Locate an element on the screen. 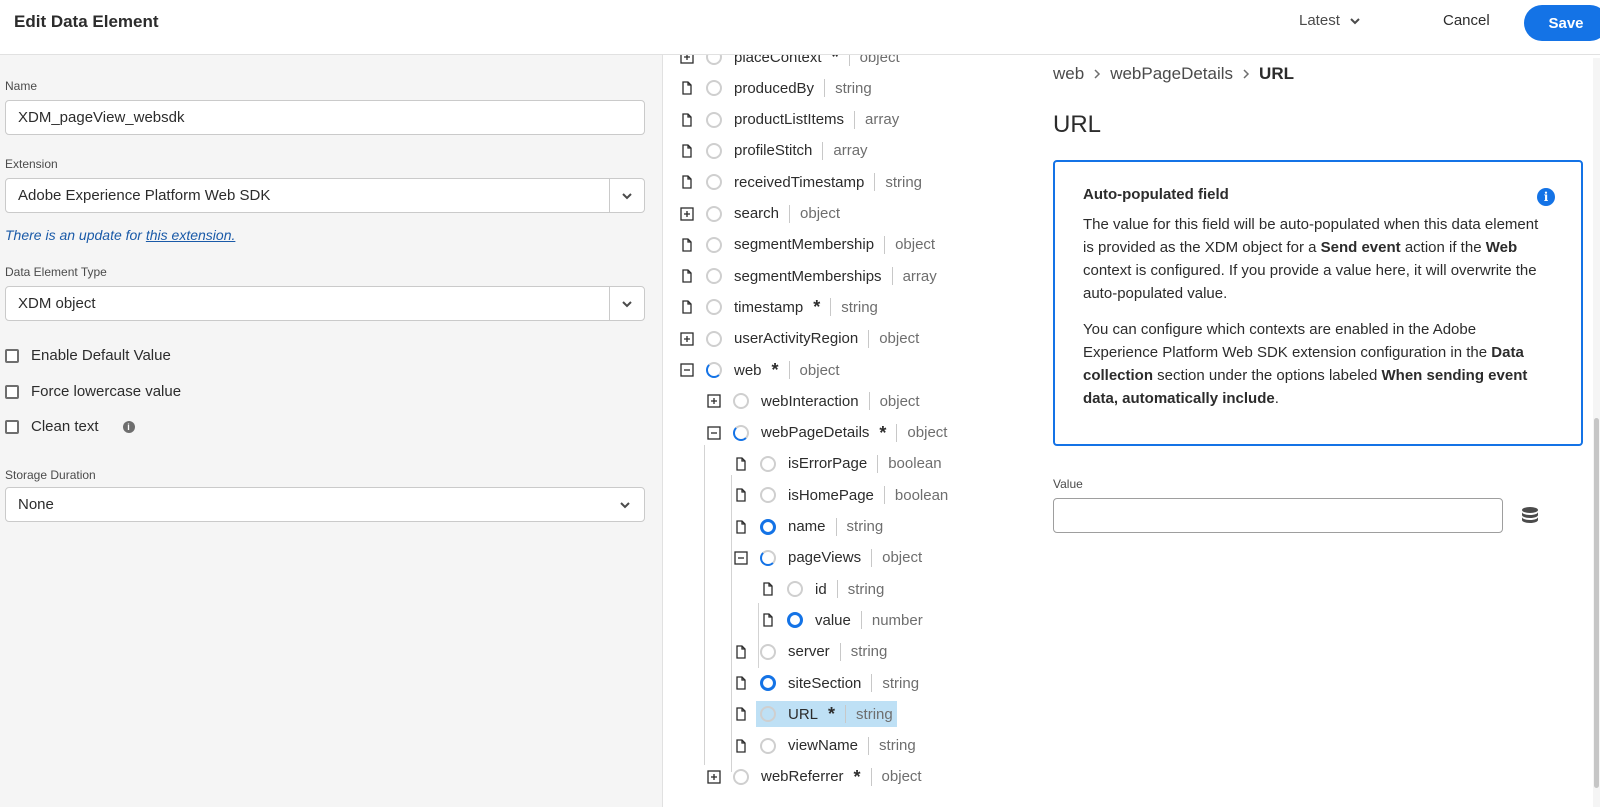 This screenshot has height=807, width=1600. tree-node-segmentMembership: segmentMembership object is located at coordinates (807, 245).